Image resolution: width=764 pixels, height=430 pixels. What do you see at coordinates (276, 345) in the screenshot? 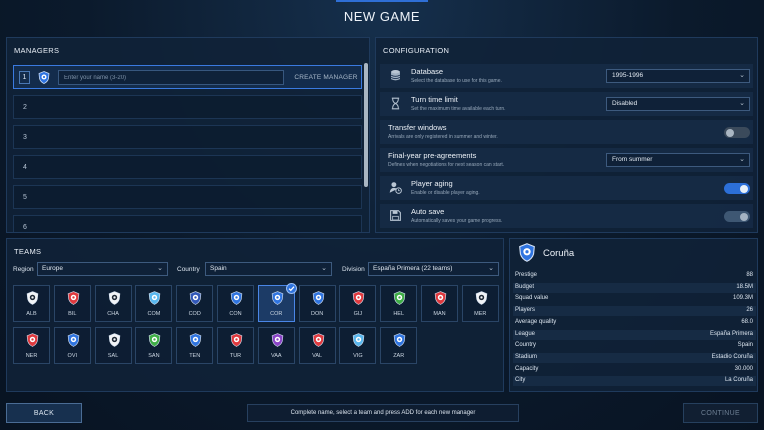
I see `team-tile-vaa: VAA` at bounding box center [276, 345].